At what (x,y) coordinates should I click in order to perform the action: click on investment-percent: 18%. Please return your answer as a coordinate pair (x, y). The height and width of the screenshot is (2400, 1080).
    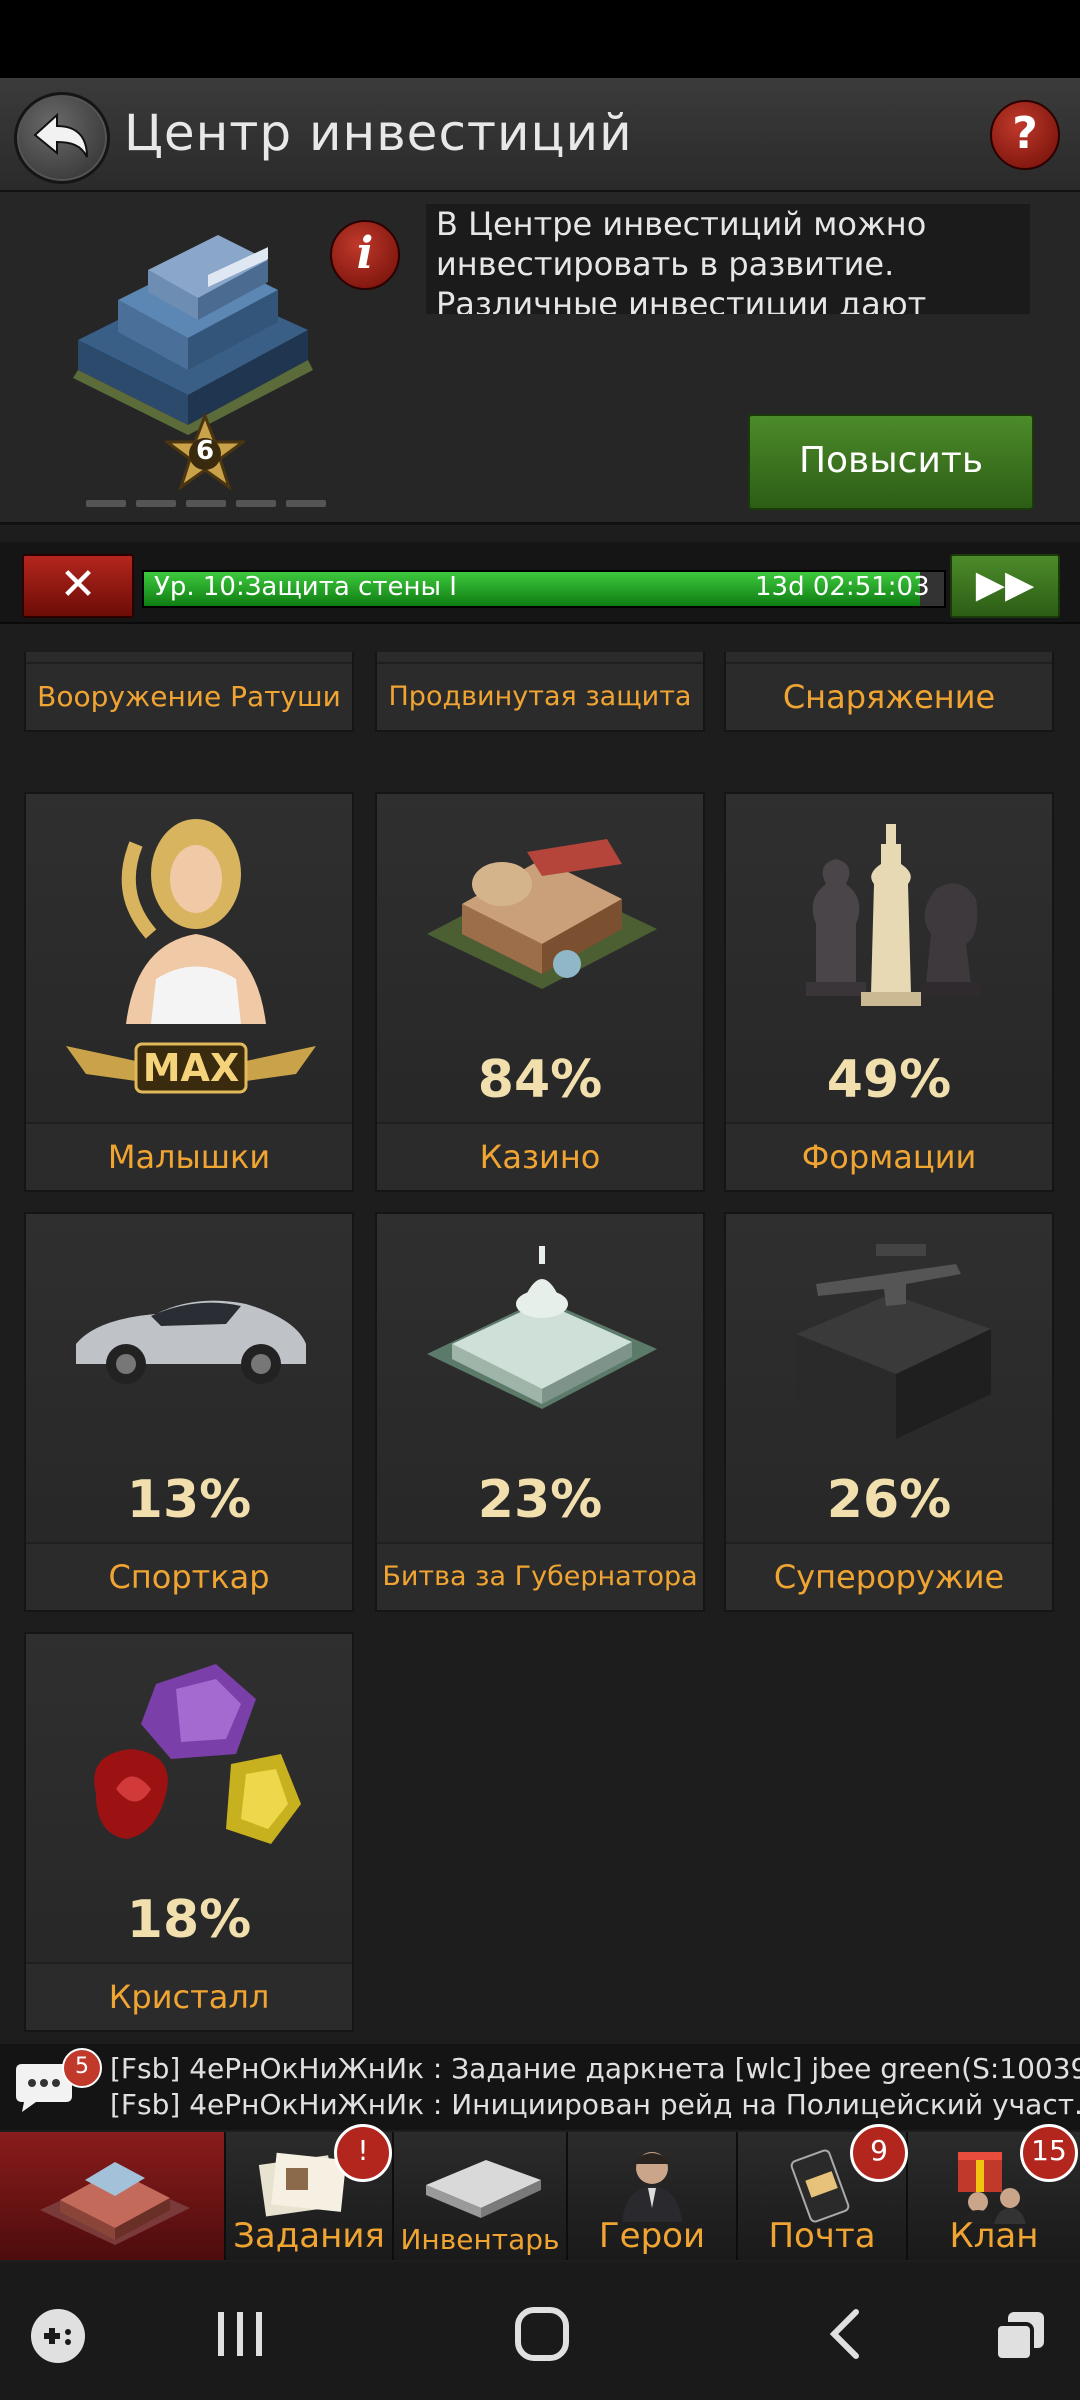
    Looking at the image, I should click on (189, 1920).